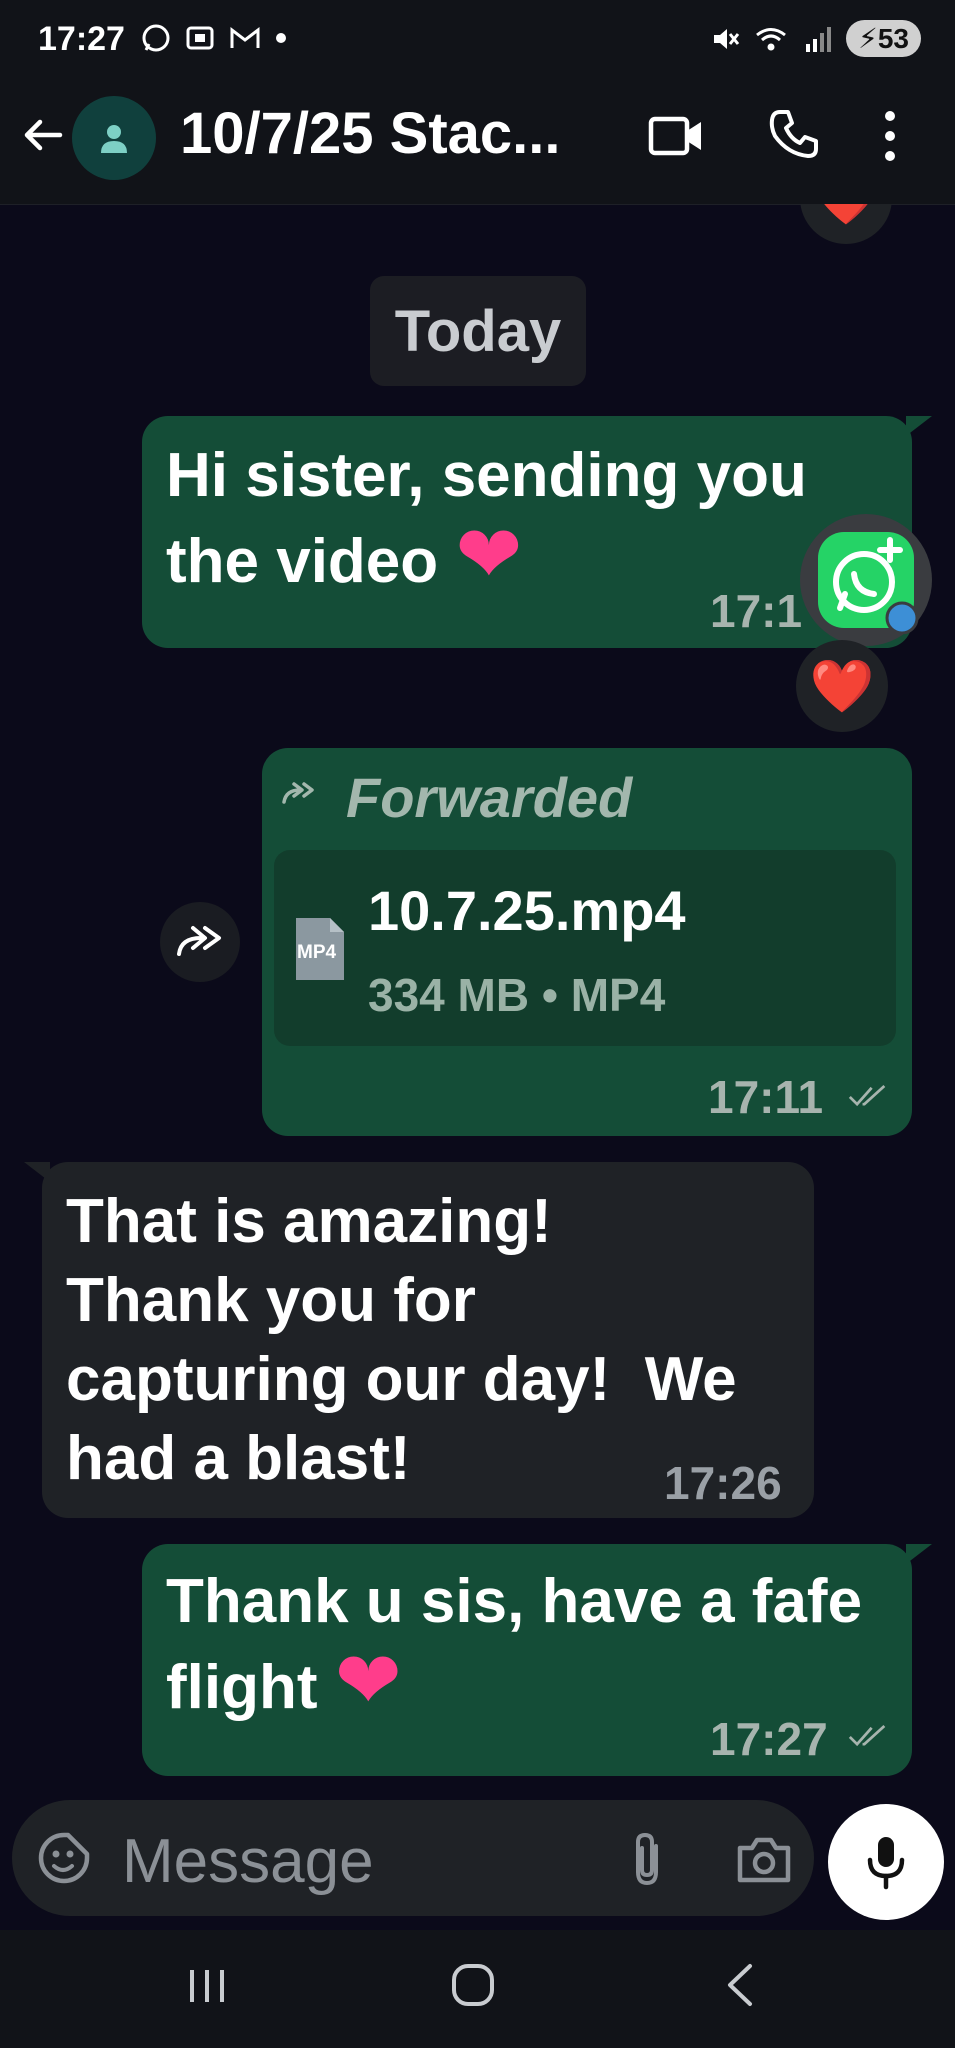  Describe the element at coordinates (81, 39) in the screenshot. I see `status-time: 17:27` at that location.